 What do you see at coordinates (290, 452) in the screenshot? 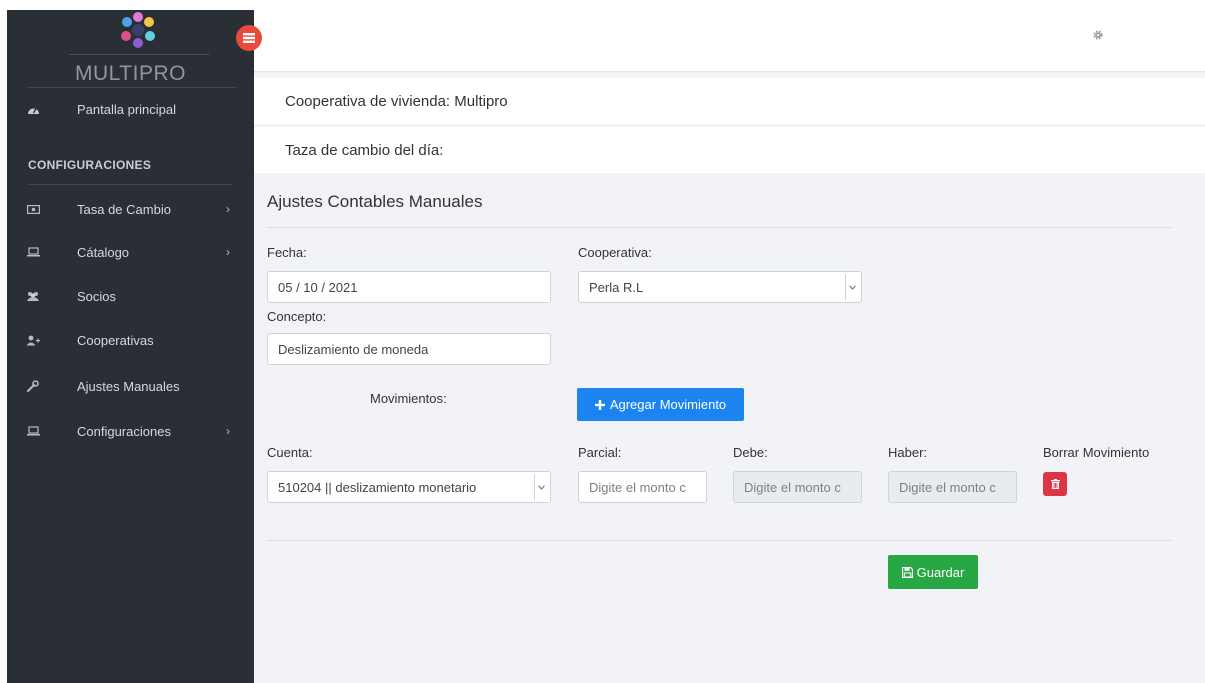
I see `cuenta-label: Cuenta:` at bounding box center [290, 452].